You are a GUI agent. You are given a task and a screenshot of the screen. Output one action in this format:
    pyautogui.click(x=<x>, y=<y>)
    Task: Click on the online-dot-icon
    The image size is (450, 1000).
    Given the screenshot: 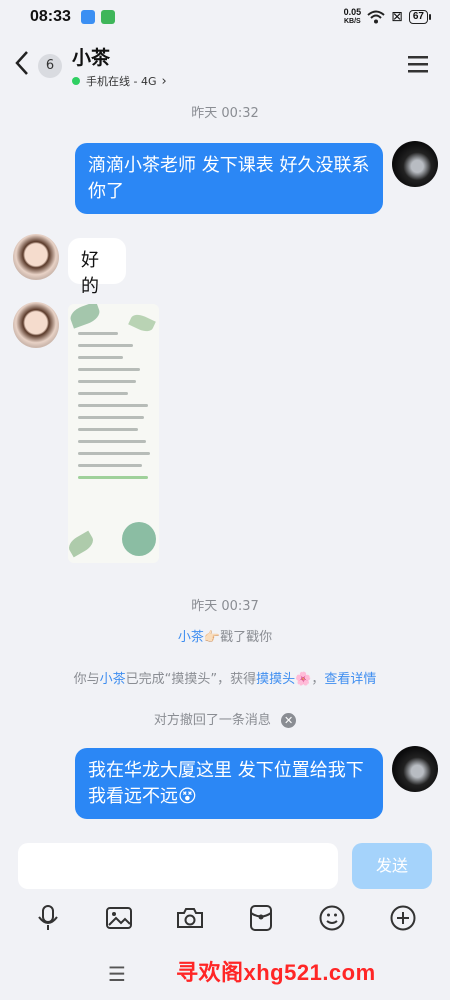 What is the action you would take?
    pyautogui.click(x=76, y=81)
    